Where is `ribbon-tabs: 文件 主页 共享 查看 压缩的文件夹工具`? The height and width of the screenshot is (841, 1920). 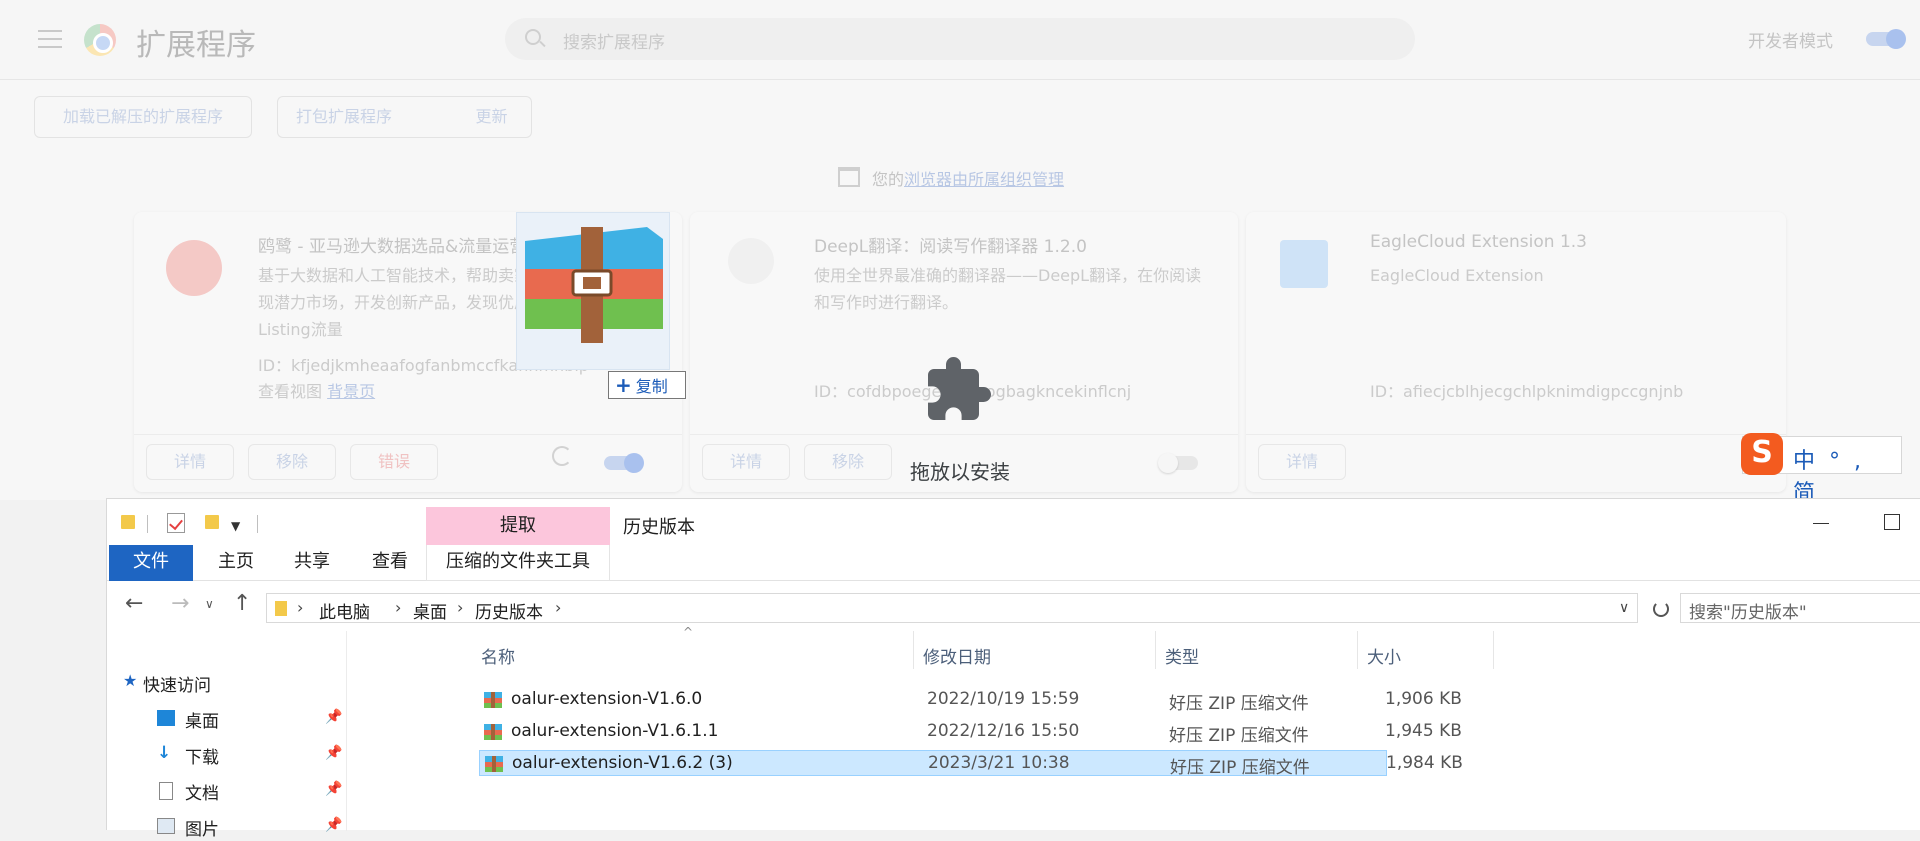 ribbon-tabs: 文件 主页 共享 查看 压缩的文件夹工具 is located at coordinates (1013, 563).